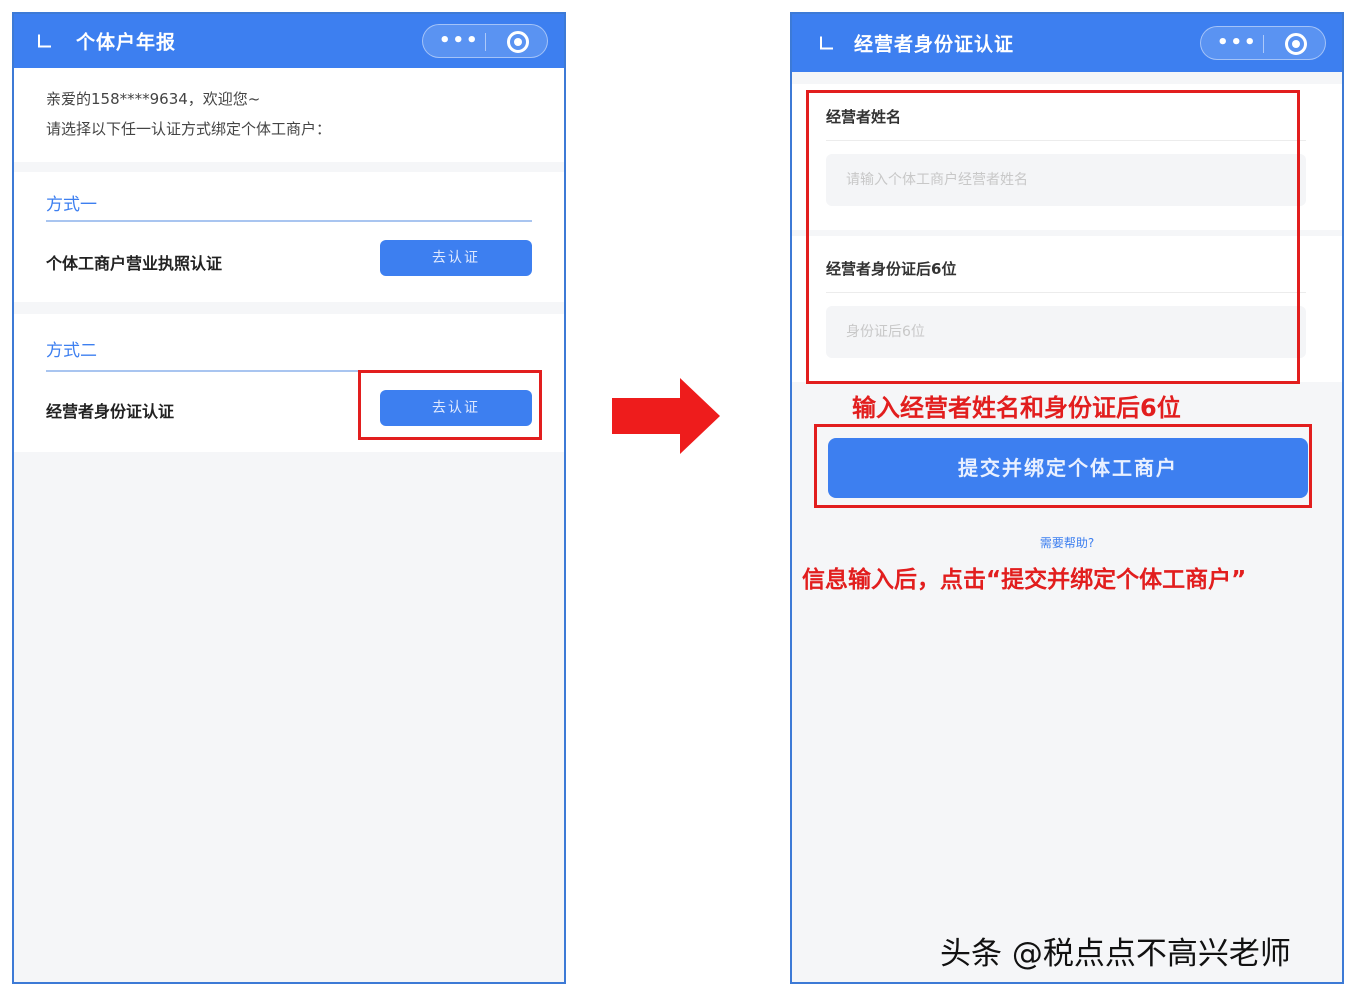  What do you see at coordinates (71, 351) in the screenshot?
I see `method2-title: 方式二` at bounding box center [71, 351].